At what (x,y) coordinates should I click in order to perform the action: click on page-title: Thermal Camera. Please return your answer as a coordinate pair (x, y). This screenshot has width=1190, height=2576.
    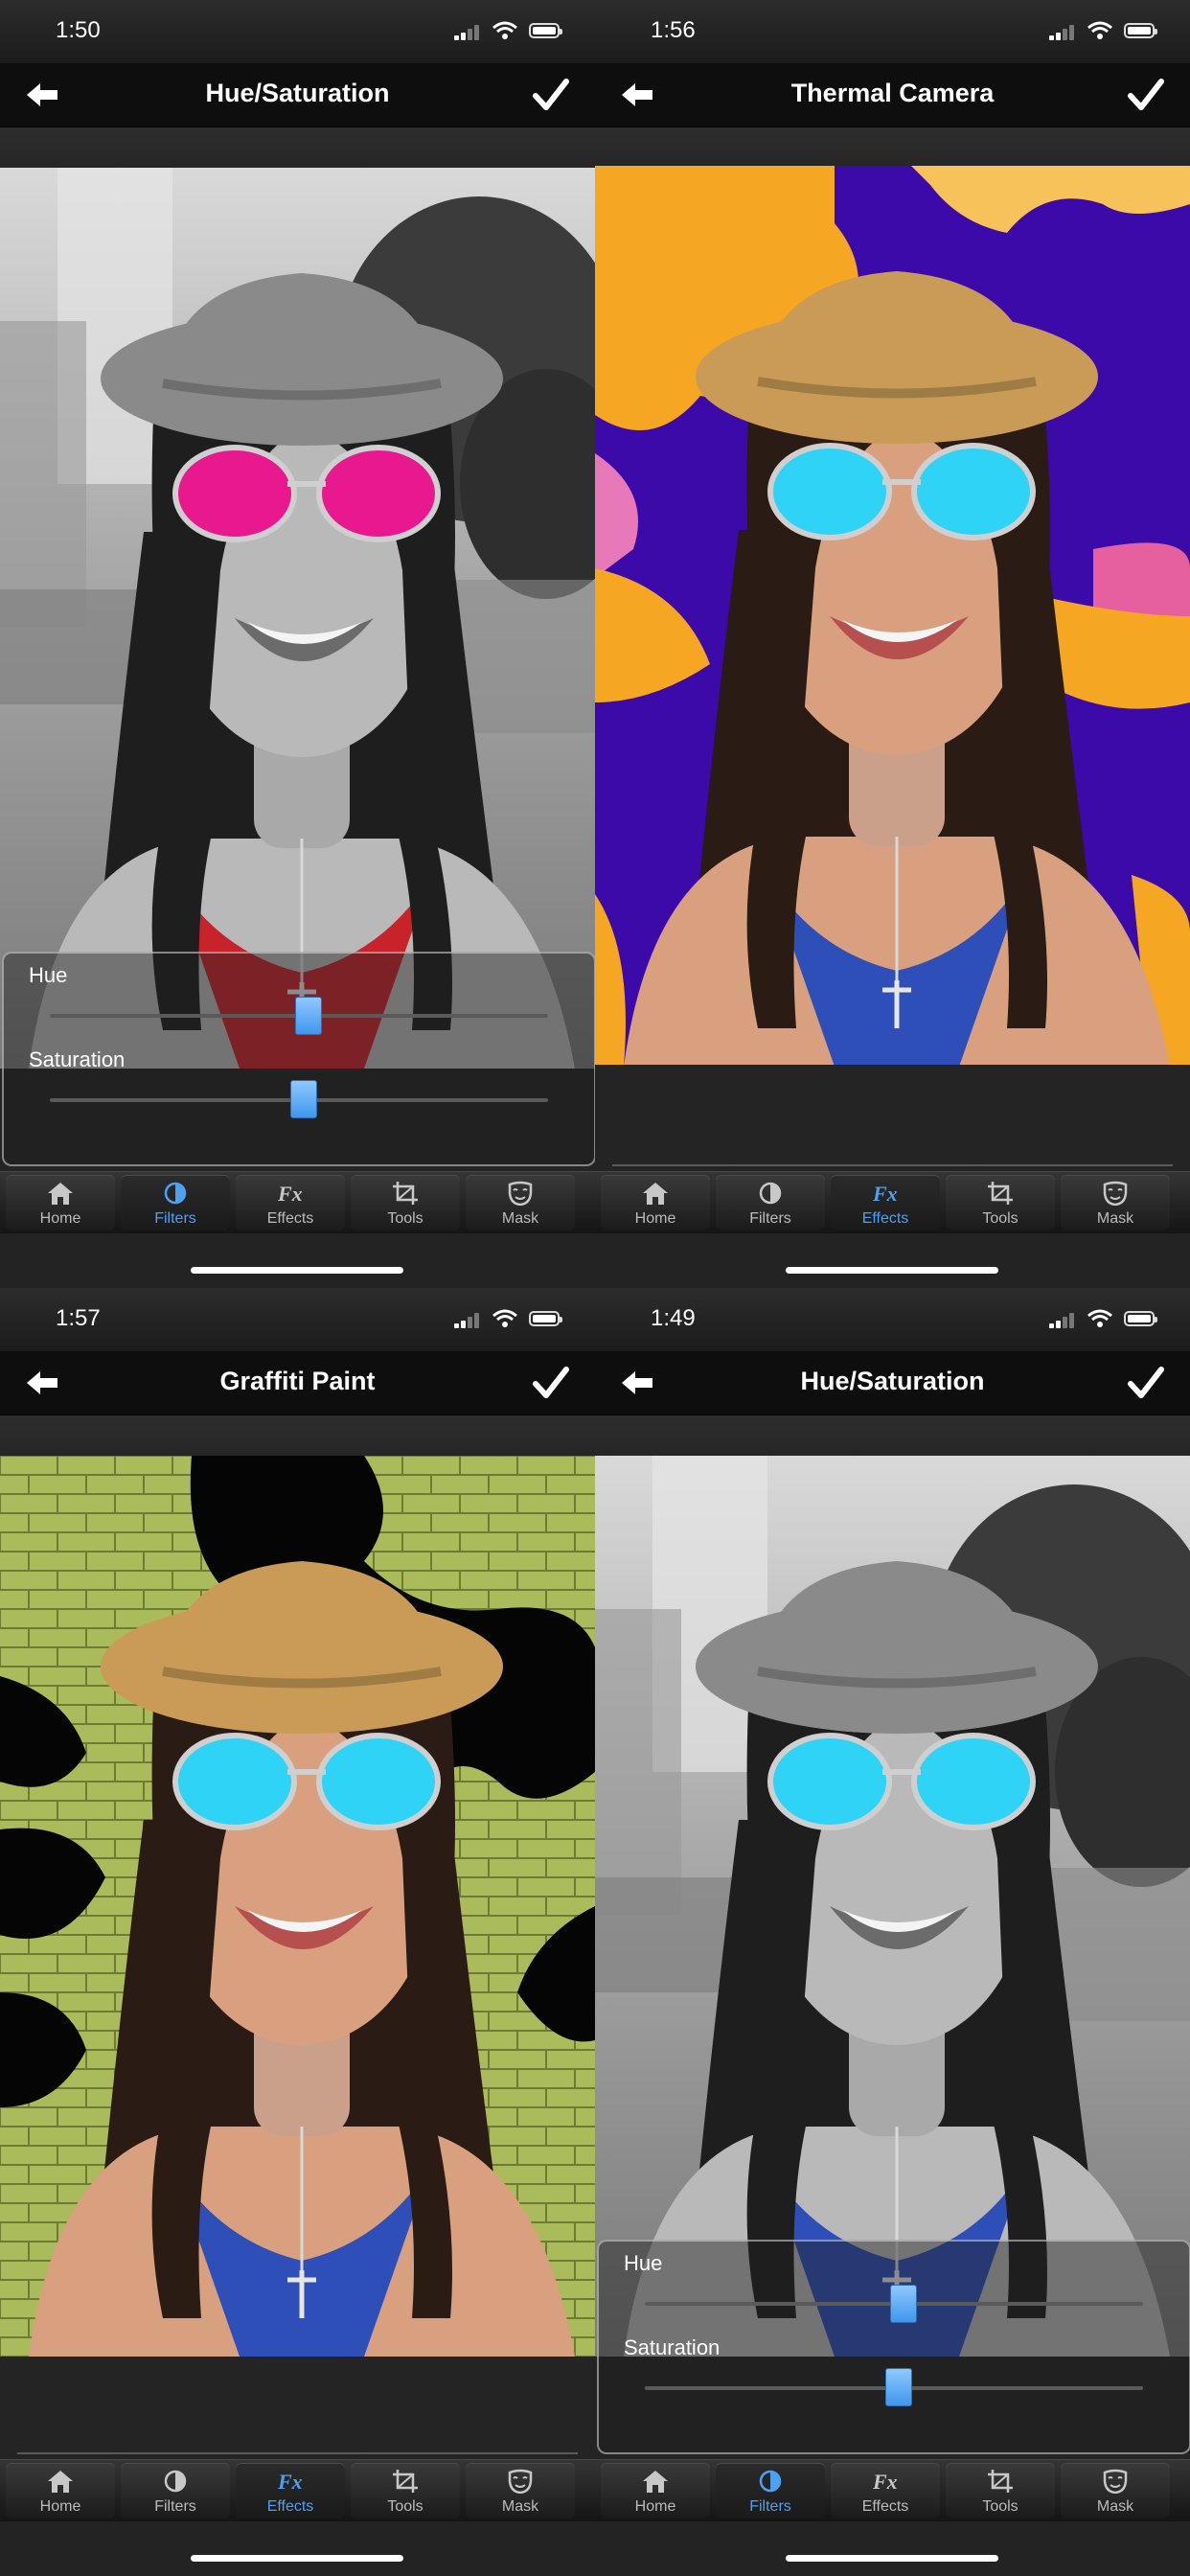
    Looking at the image, I should click on (893, 93).